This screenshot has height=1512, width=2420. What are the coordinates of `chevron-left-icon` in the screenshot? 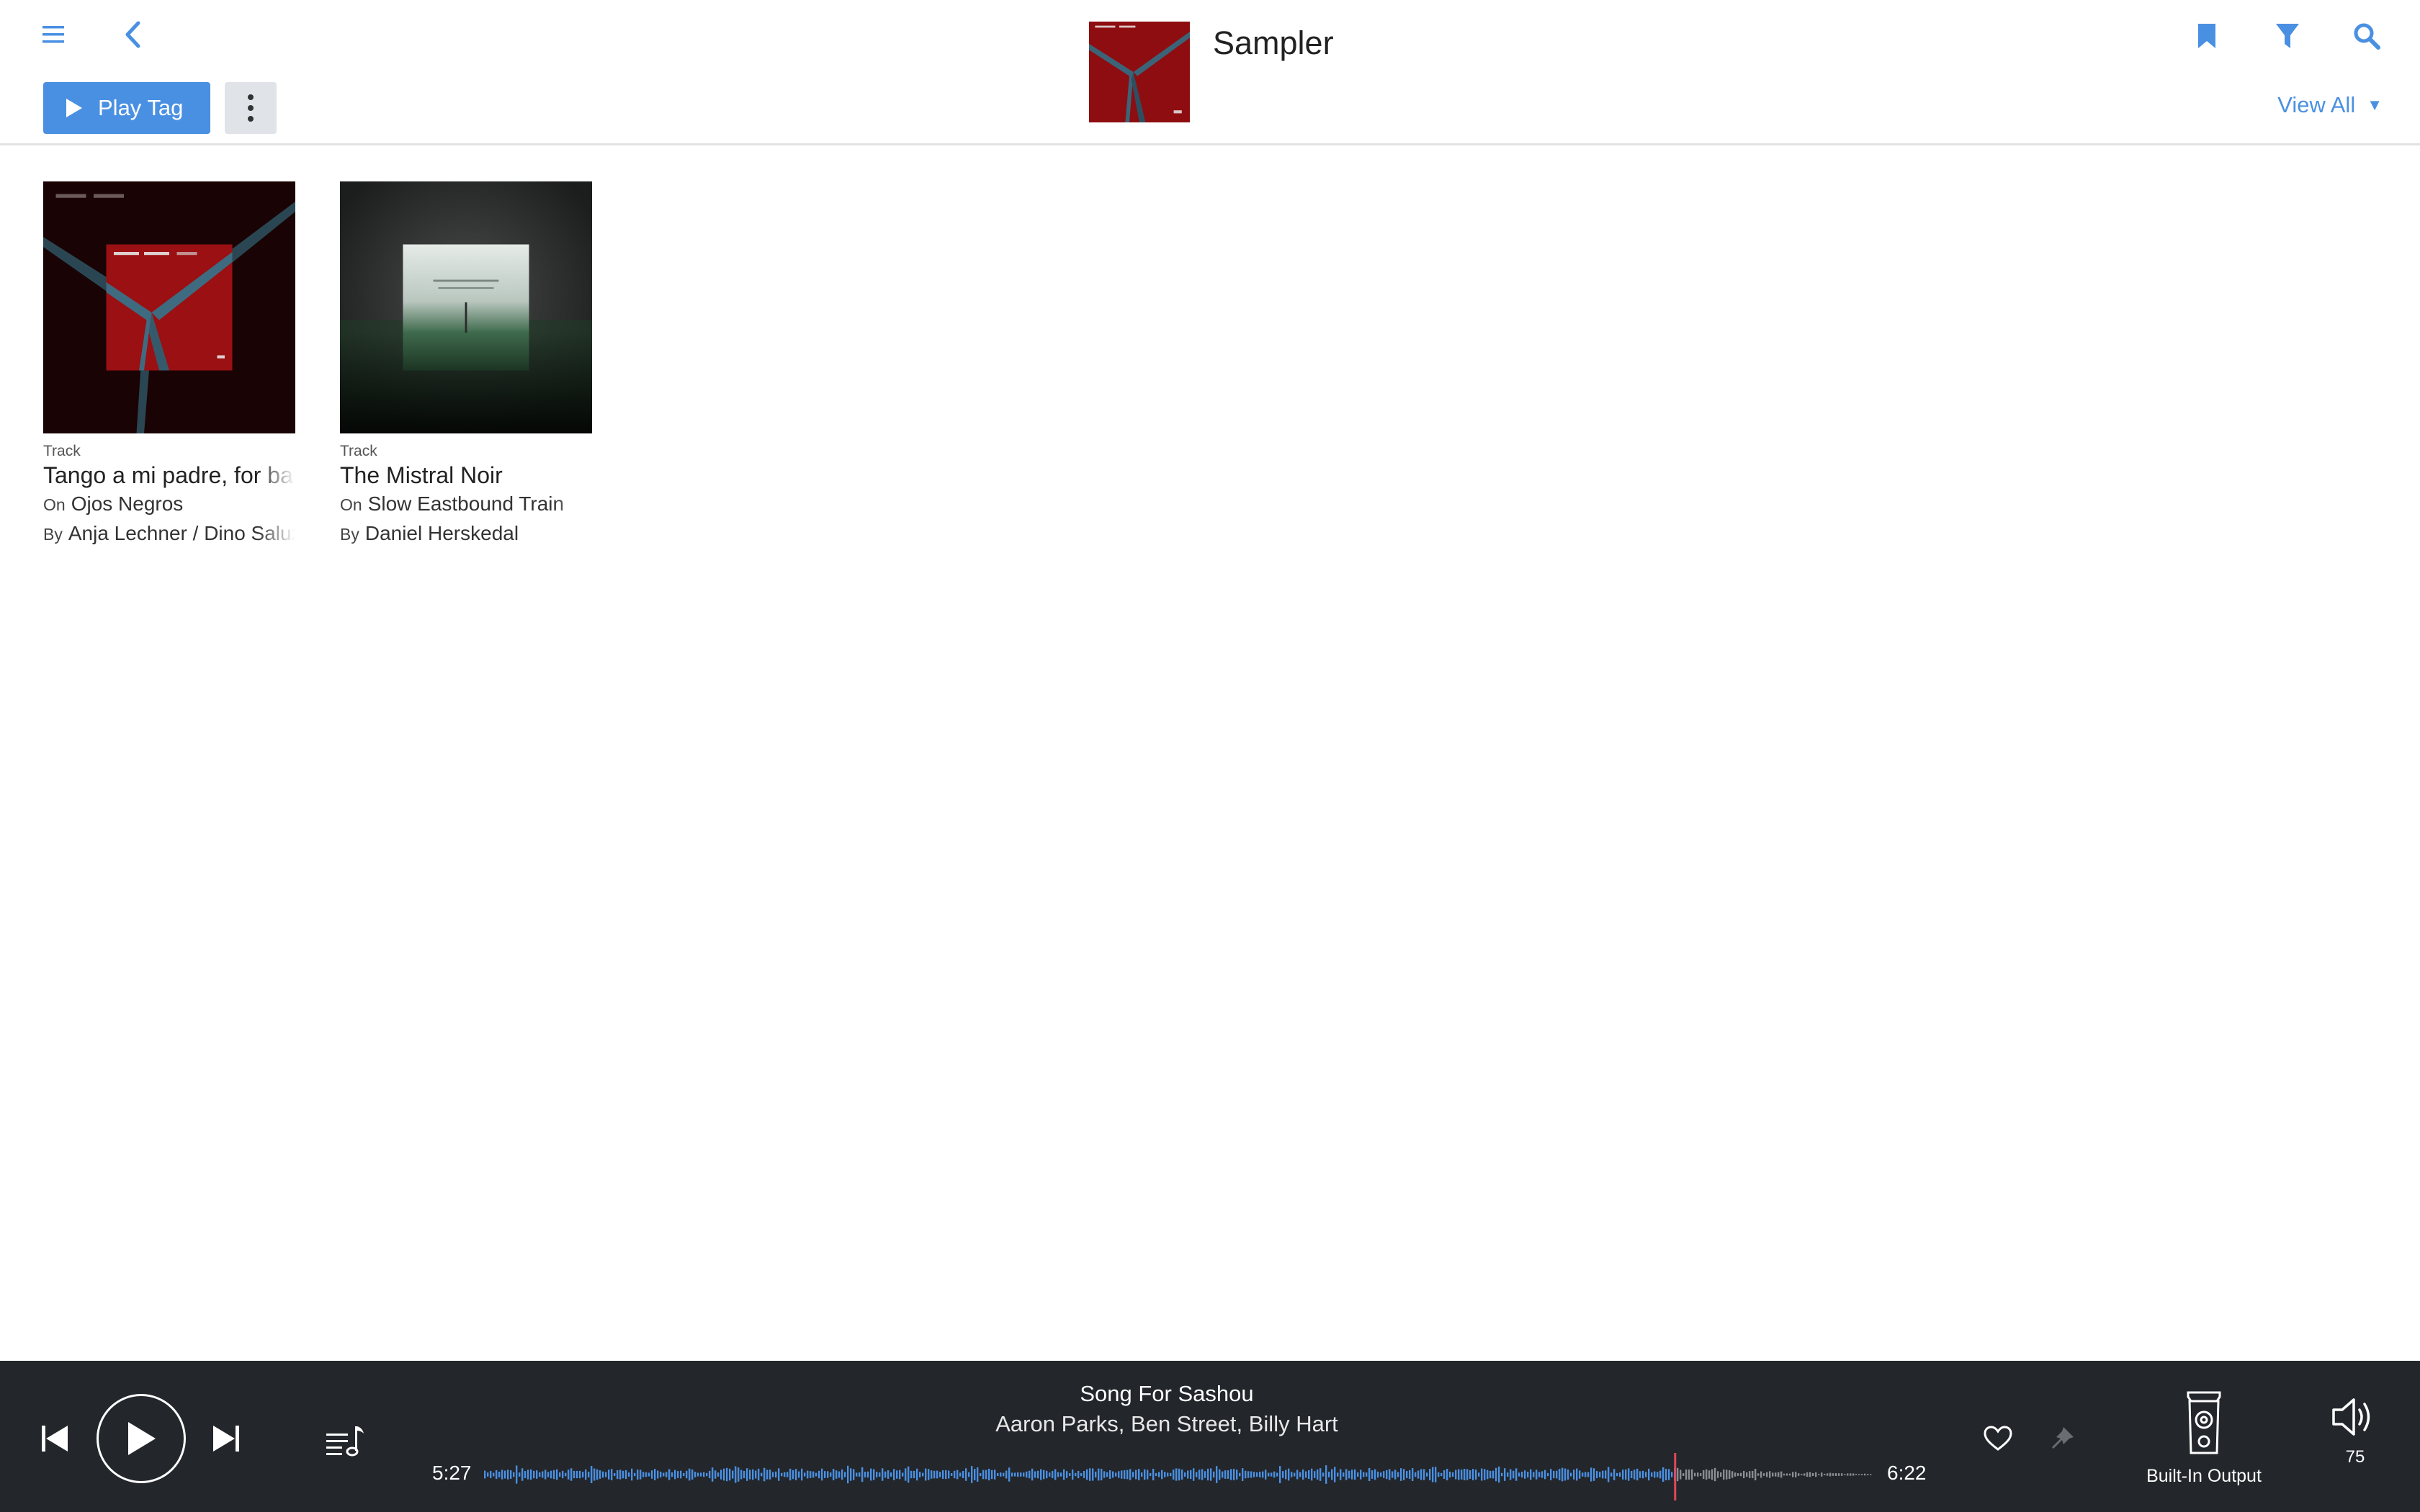 It's located at (132, 34).